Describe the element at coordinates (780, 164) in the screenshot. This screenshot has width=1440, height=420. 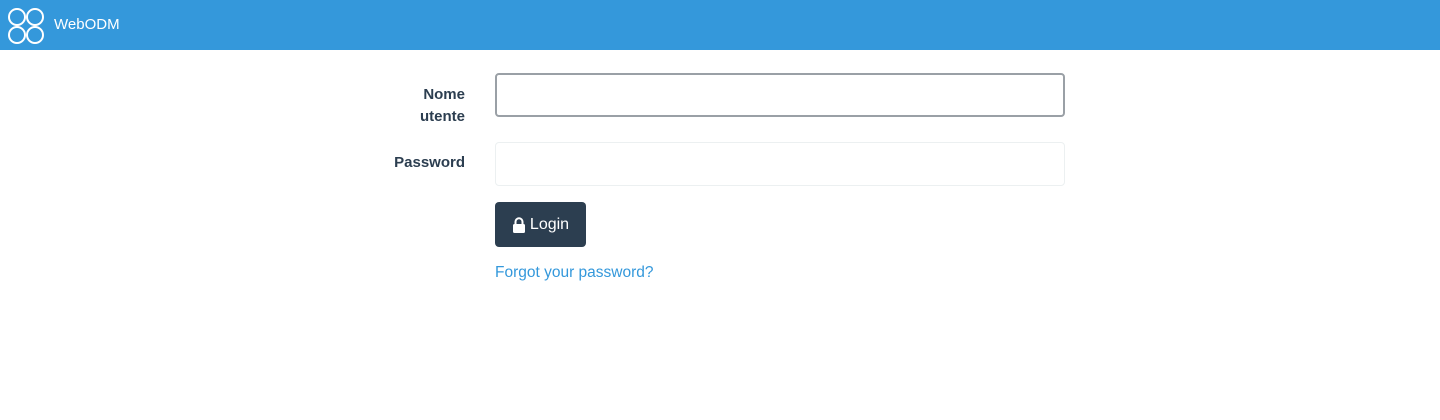
I see `password-input` at that location.